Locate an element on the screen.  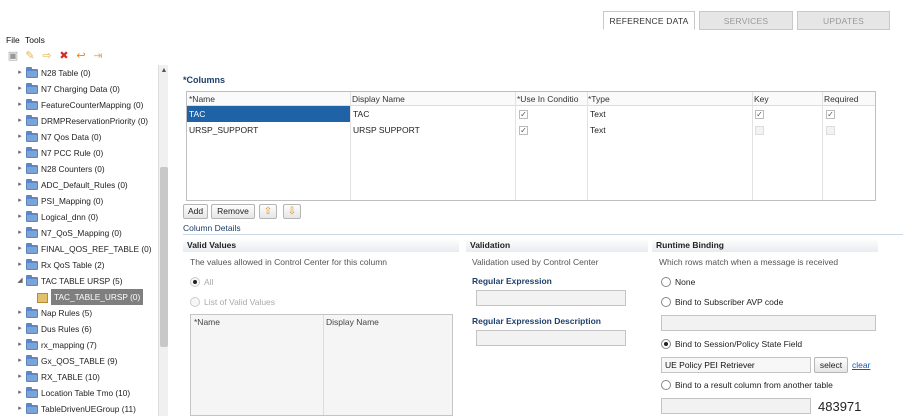
move-icon: ⇨ is located at coordinates (47, 56).